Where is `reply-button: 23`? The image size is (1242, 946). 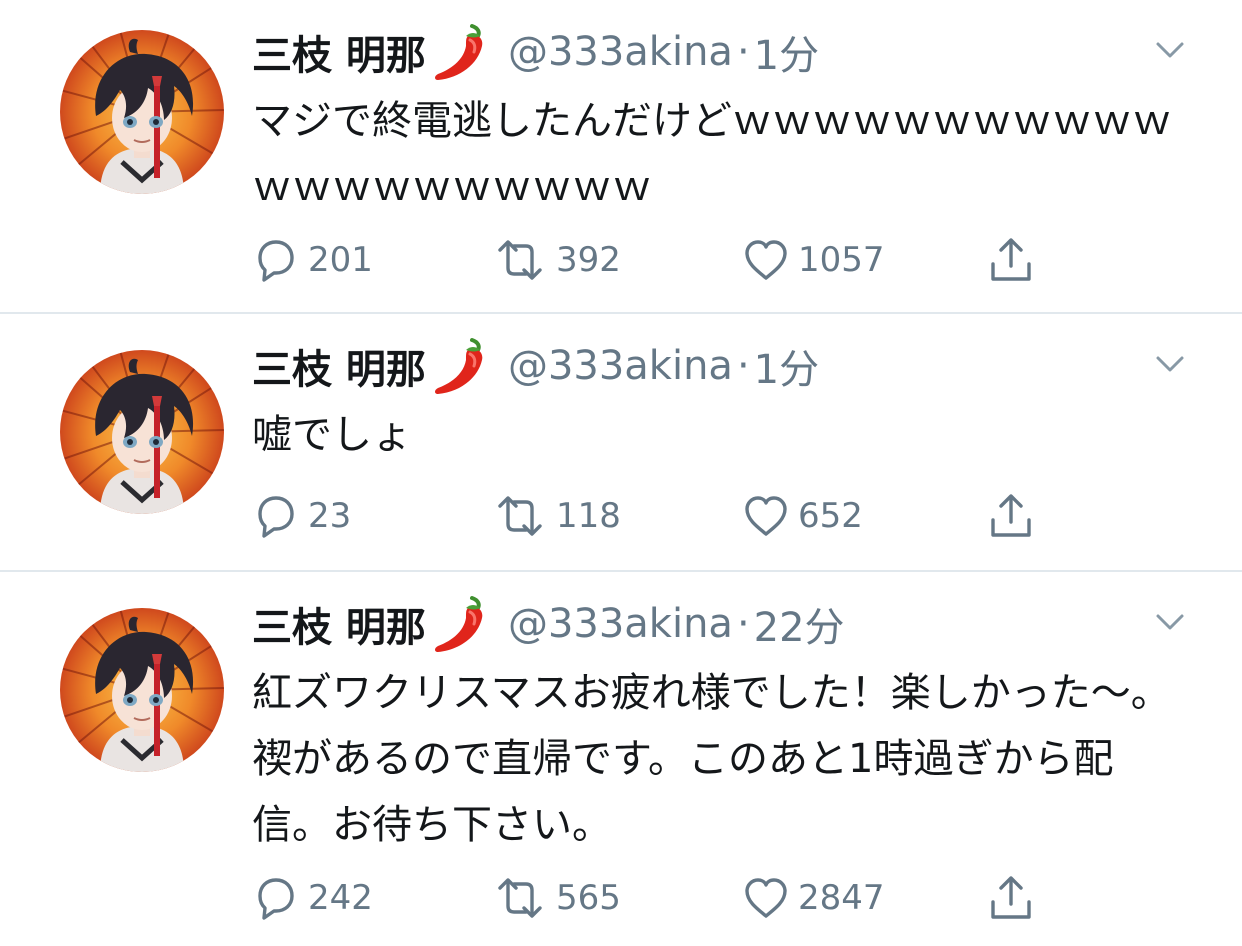
reply-button: 23 is located at coordinates (301, 516).